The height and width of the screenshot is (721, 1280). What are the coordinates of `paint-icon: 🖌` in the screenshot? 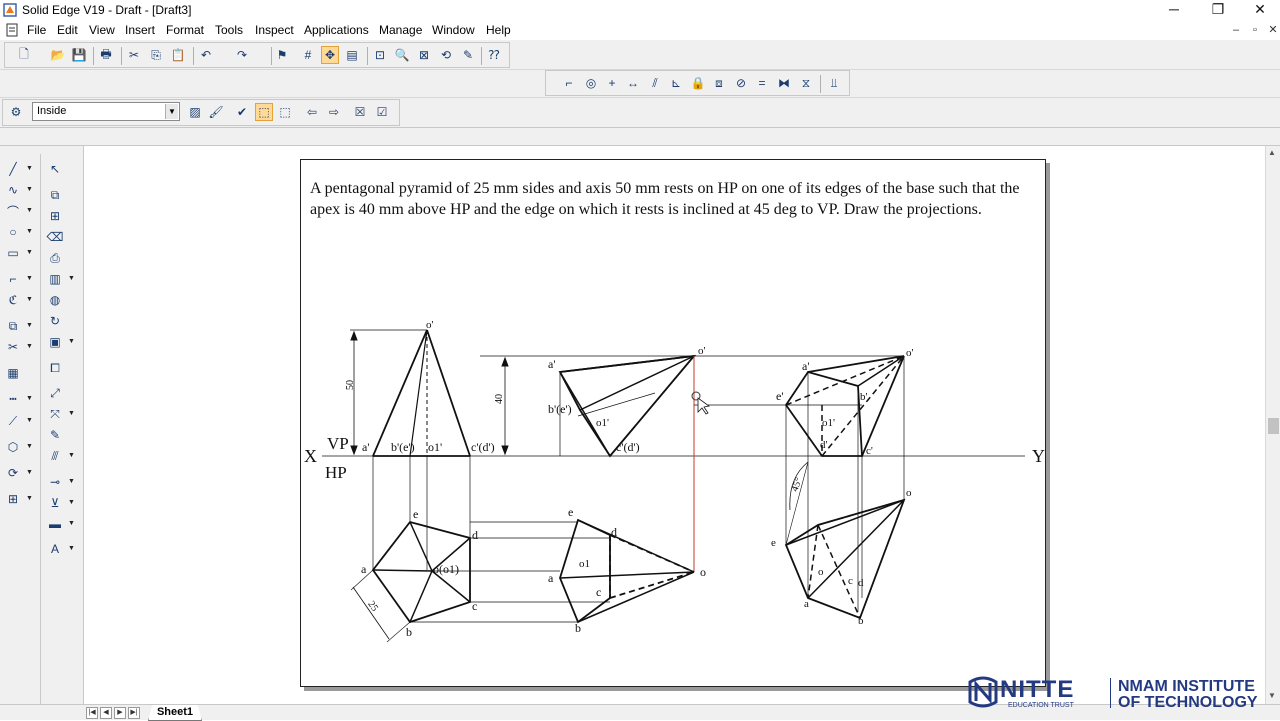 It's located at (216, 112).